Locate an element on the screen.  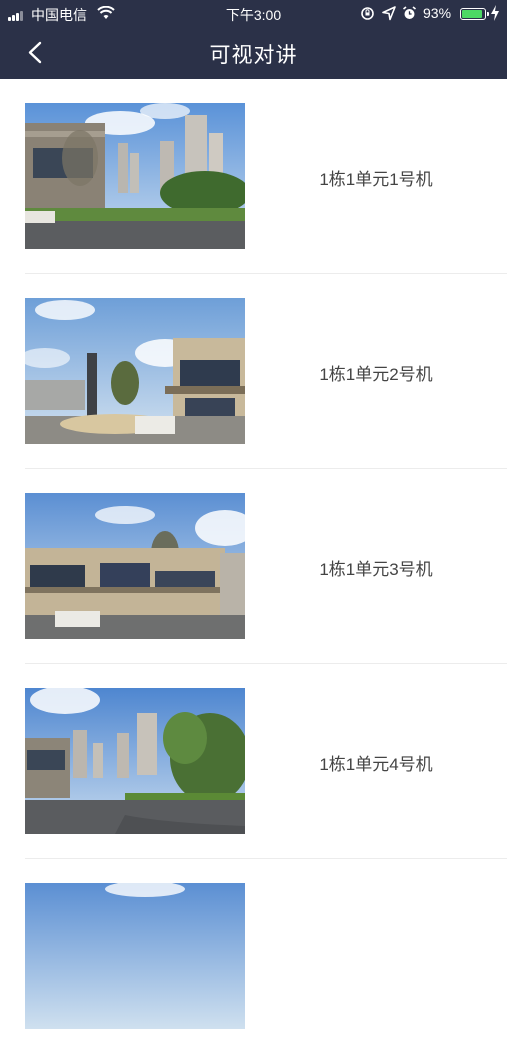
screen-lock-icon is located at coordinates (367, 13).